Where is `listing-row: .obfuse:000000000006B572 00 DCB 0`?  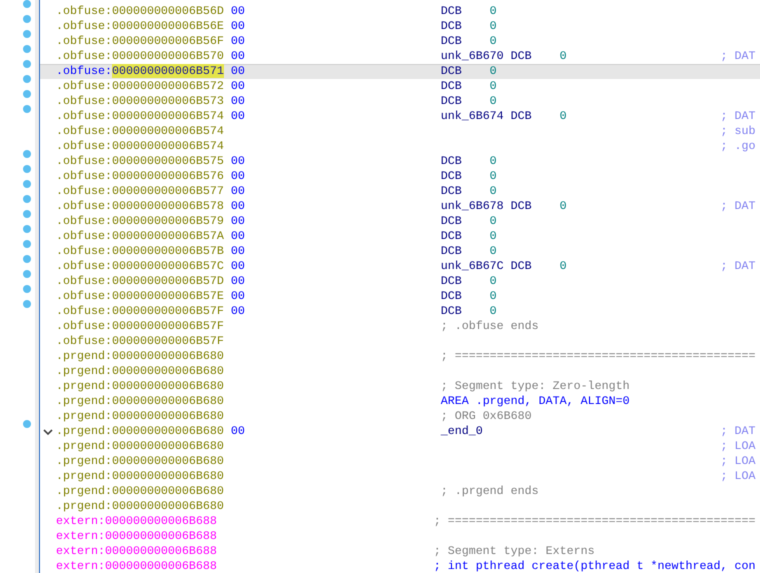 listing-row: .obfuse:000000000006B572 00 DCB 0 is located at coordinates (400, 86).